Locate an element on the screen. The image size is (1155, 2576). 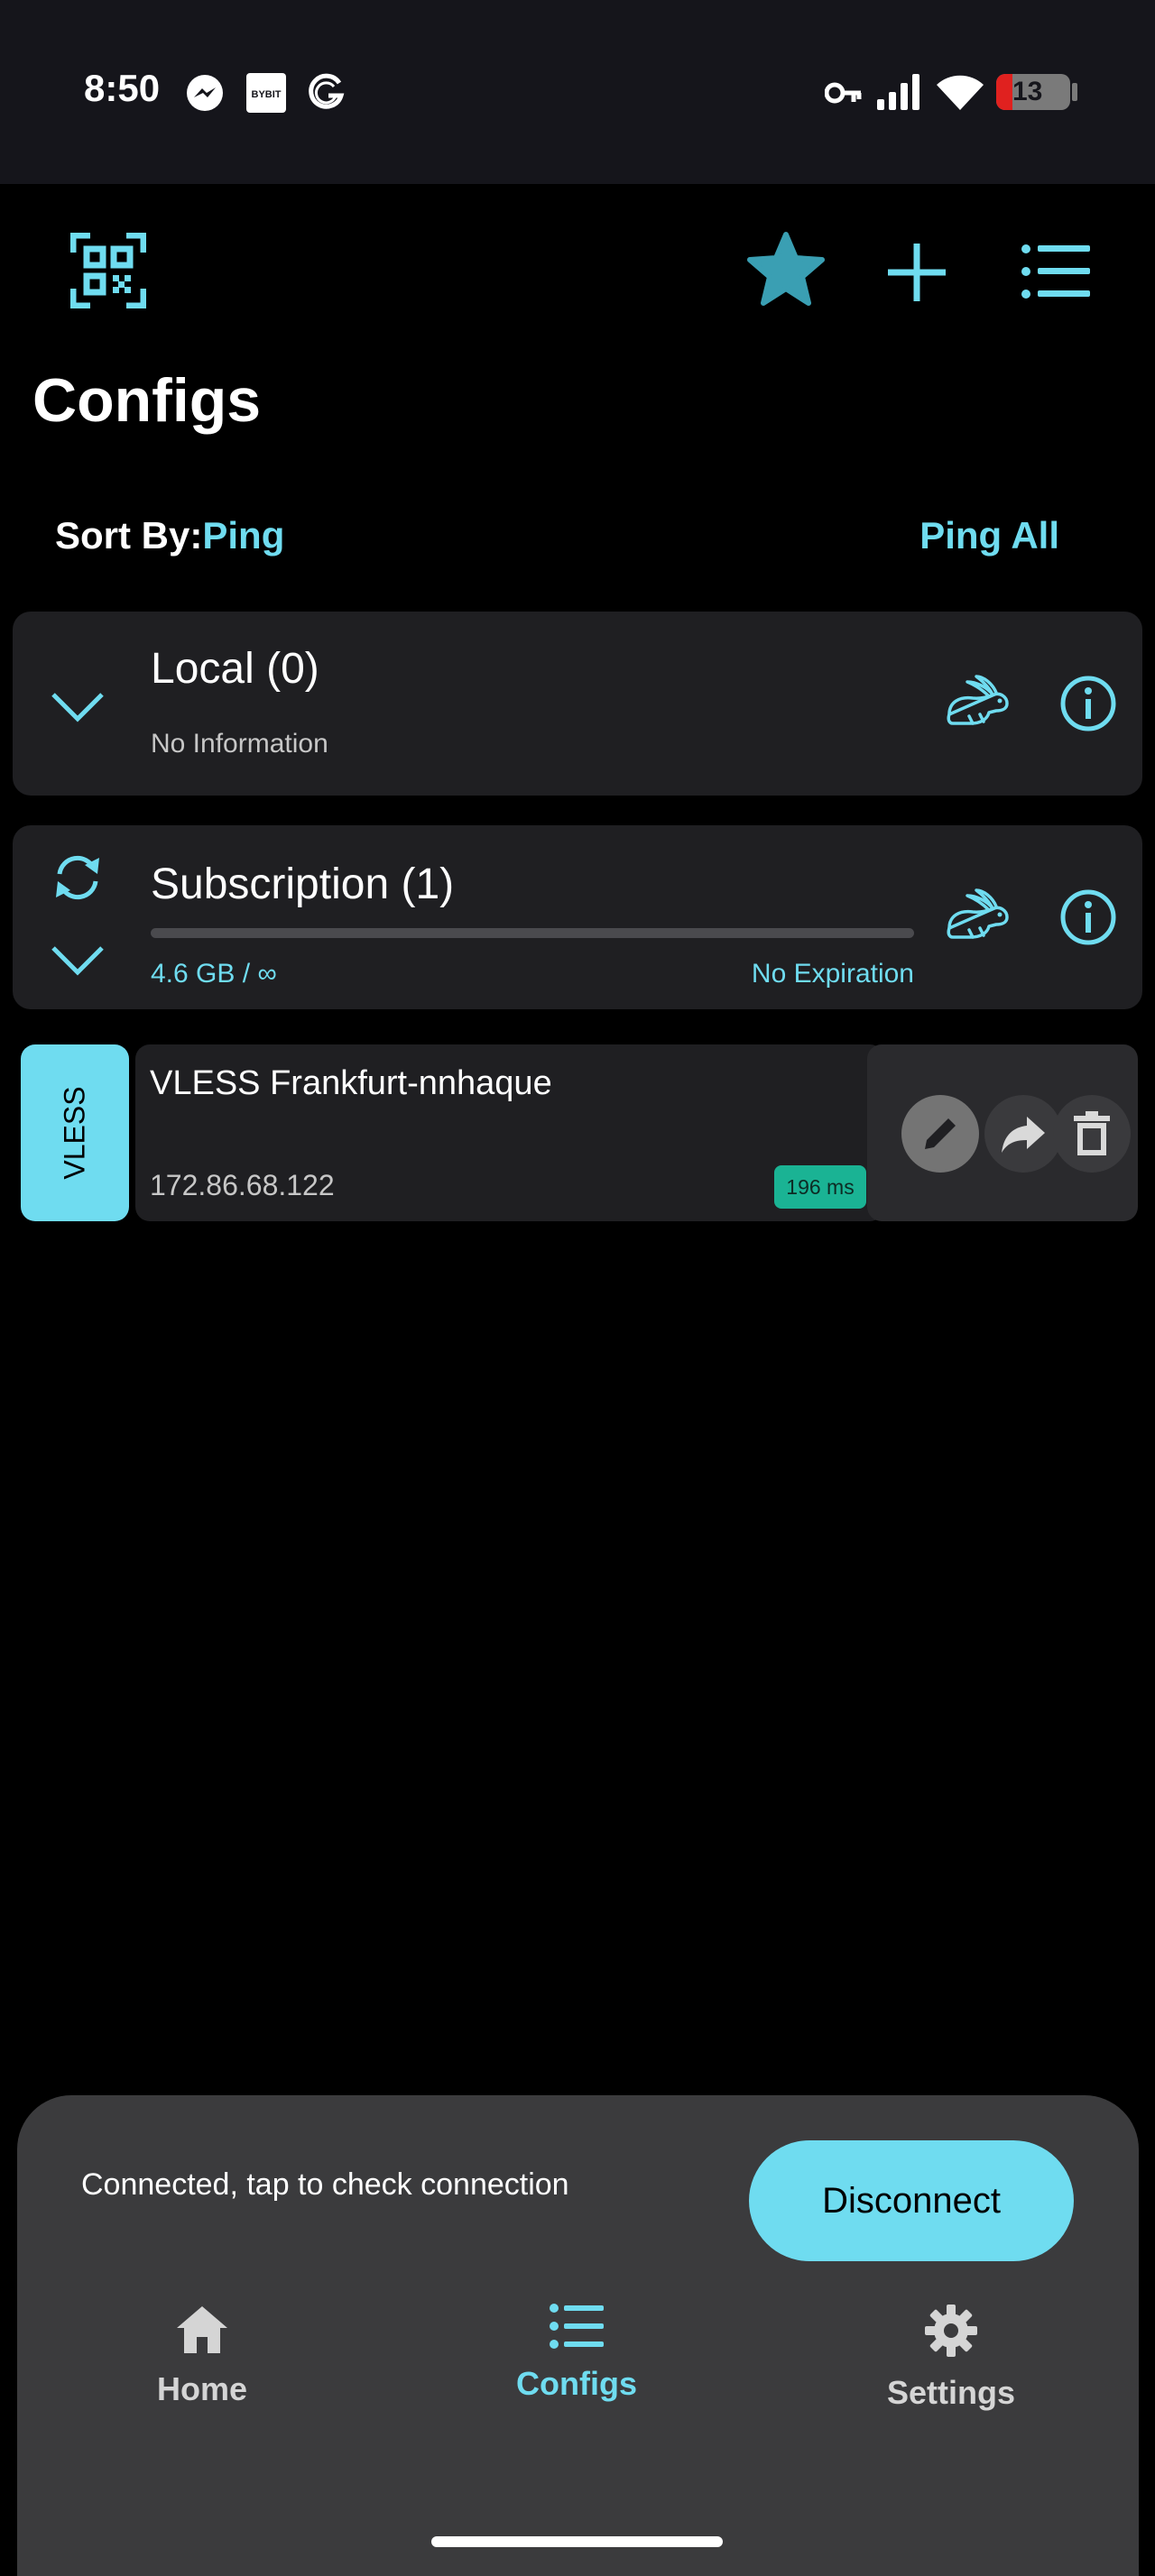
status-time: 8:50 is located at coordinates (122, 88).